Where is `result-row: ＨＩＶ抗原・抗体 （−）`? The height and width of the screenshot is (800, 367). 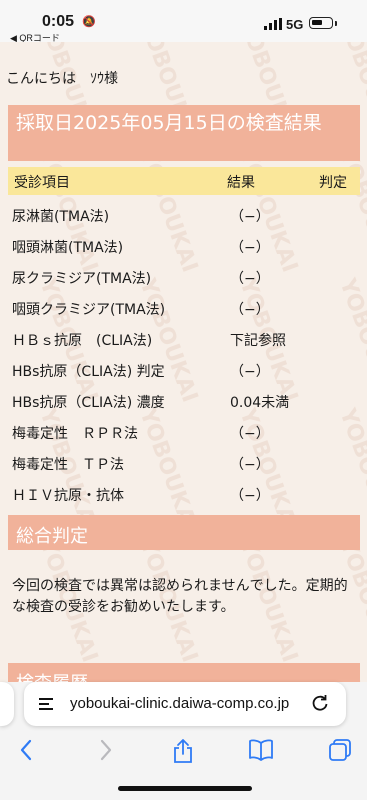 result-row: ＨＩＶ抗原・抗体 （−） is located at coordinates (184, 496).